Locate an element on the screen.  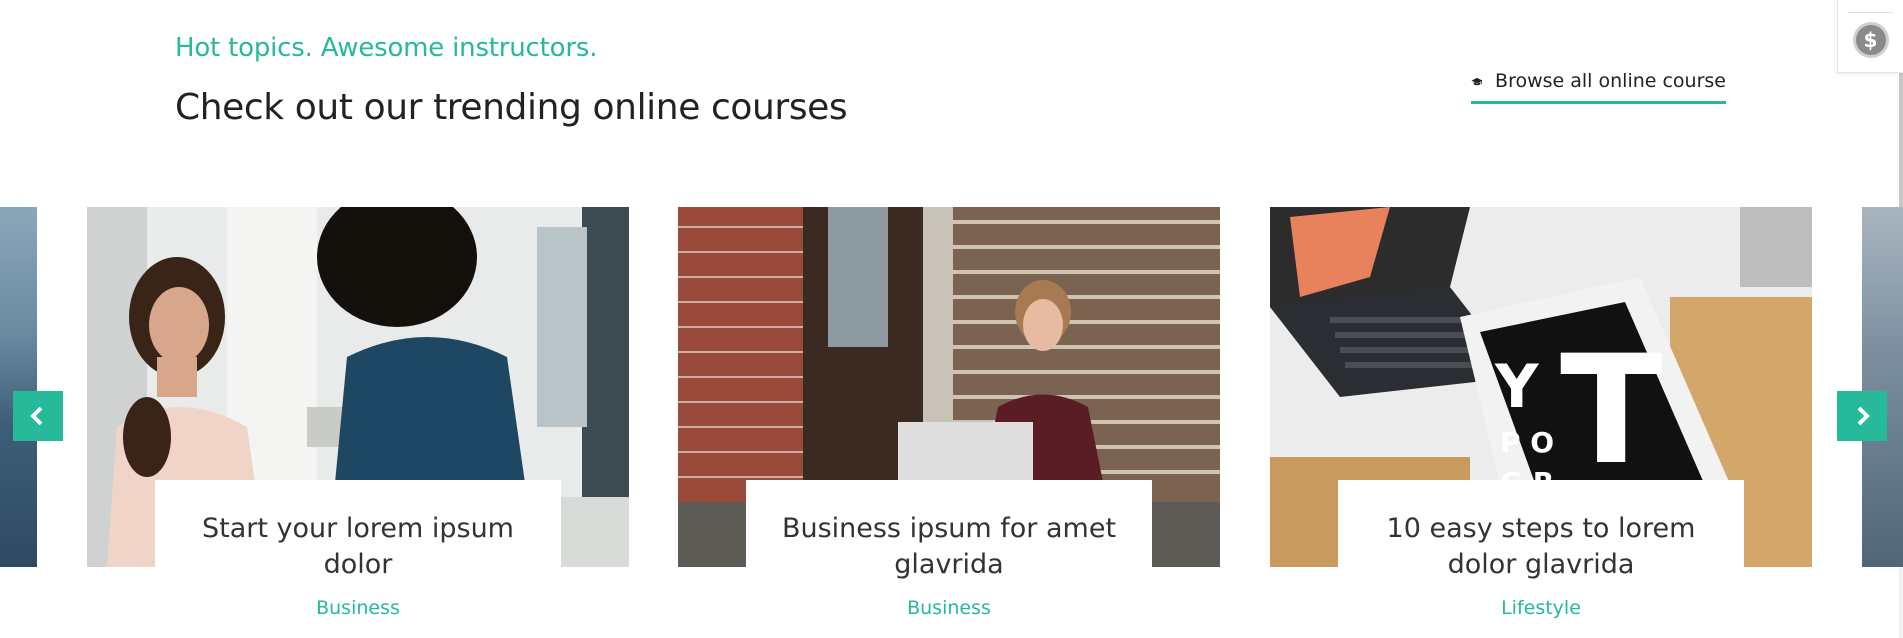
svg-text: P O is located at coordinates (1527, 442).